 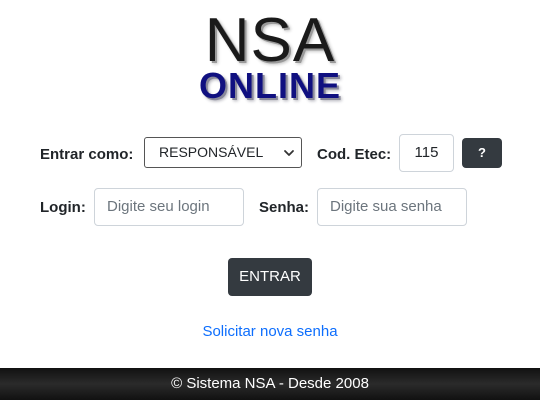 What do you see at coordinates (270, 384) in the screenshot?
I see `footer-copyright: © Sistema NSA - Desde 2008` at bounding box center [270, 384].